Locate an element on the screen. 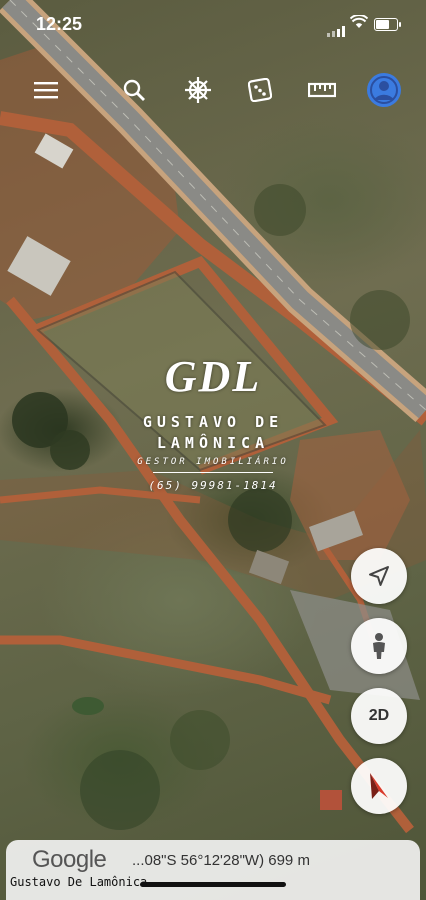 This screenshot has height=900, width=426. menu-icon is located at coordinates (46, 90).